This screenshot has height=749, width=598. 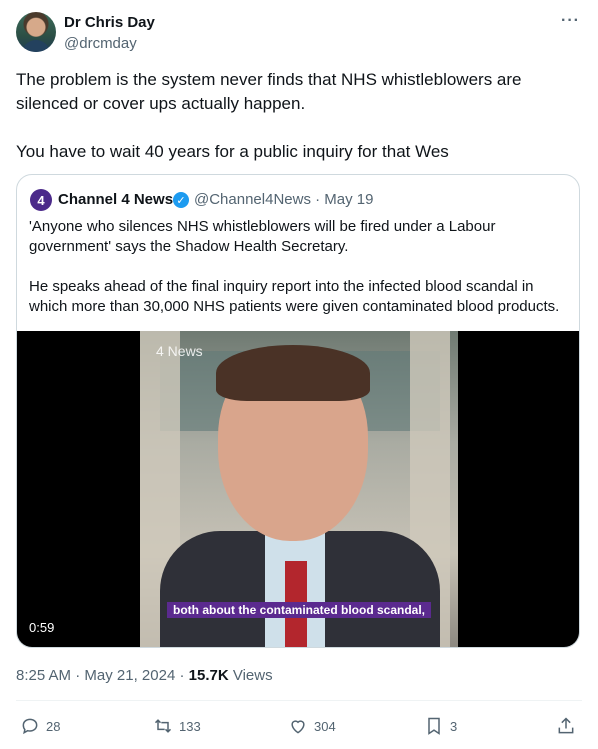 I want to click on bookmark-count: 3, so click(x=454, y=726).